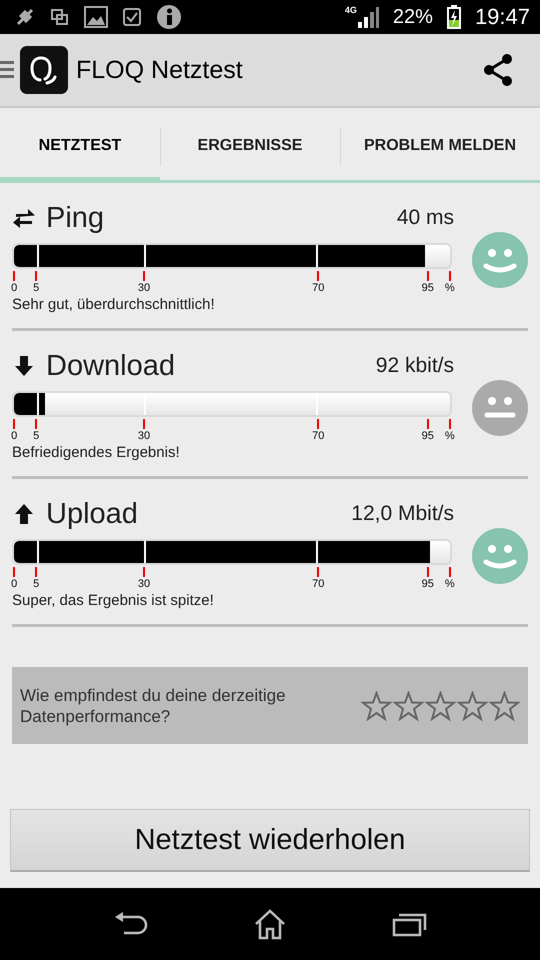 The width and height of the screenshot is (540, 960). I want to click on app-logo, so click(44, 70).